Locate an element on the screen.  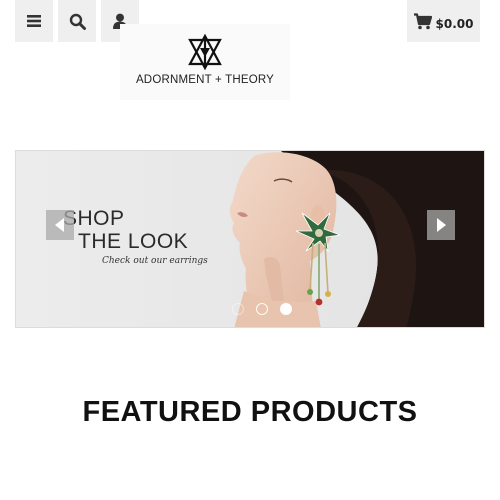
hero-subtitle: Check out our earrings is located at coordinates (155, 261).